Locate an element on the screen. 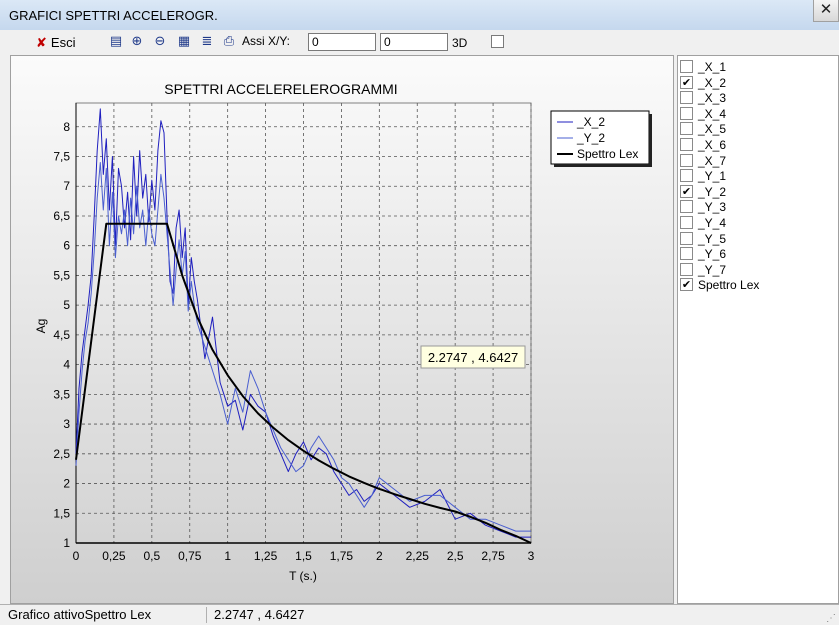 The width and height of the screenshot is (839, 625). x-tick-label: 0,25 is located at coordinates (114, 556).